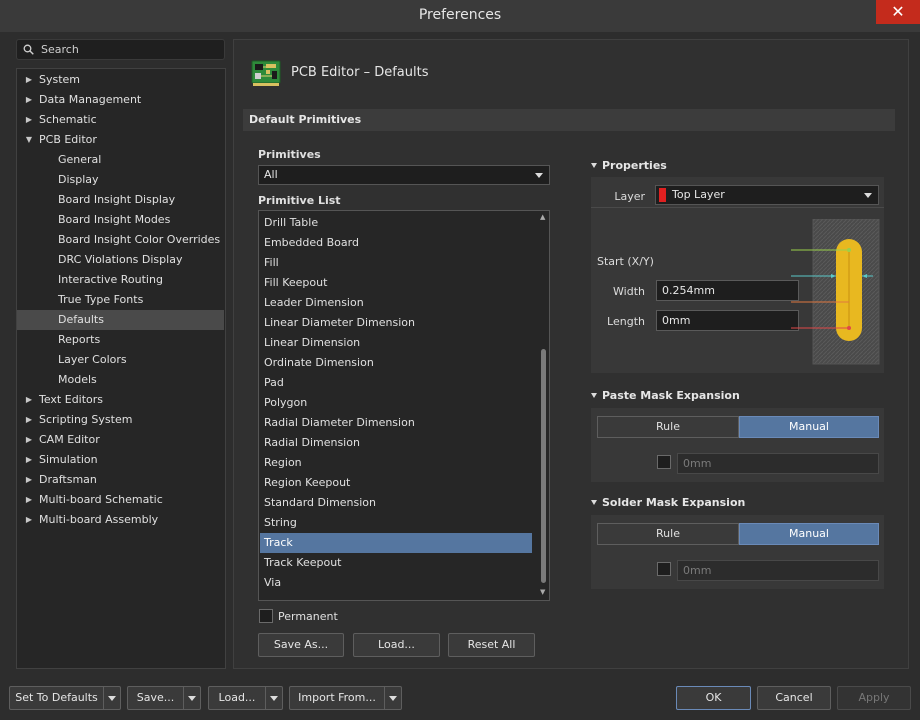 This screenshot has width=920, height=720. Describe the element at coordinates (713, 698) in the screenshot. I see `ok-button: OK` at that location.